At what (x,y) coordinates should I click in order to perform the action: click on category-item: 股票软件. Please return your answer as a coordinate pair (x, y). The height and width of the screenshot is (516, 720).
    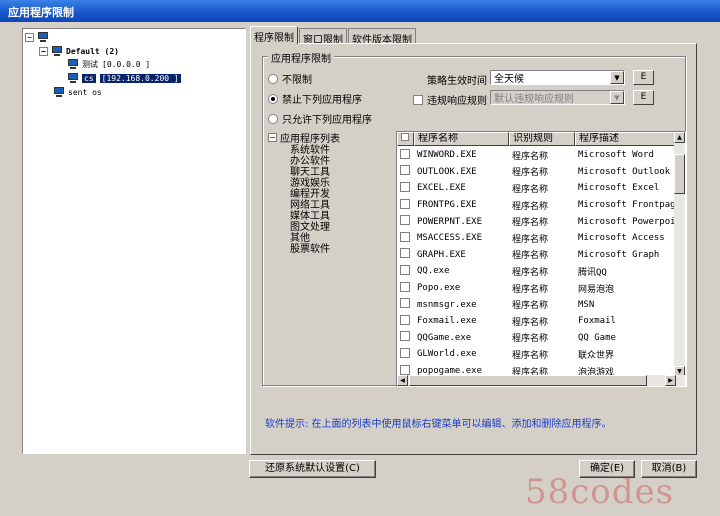
    Looking at the image, I should click on (310, 247).